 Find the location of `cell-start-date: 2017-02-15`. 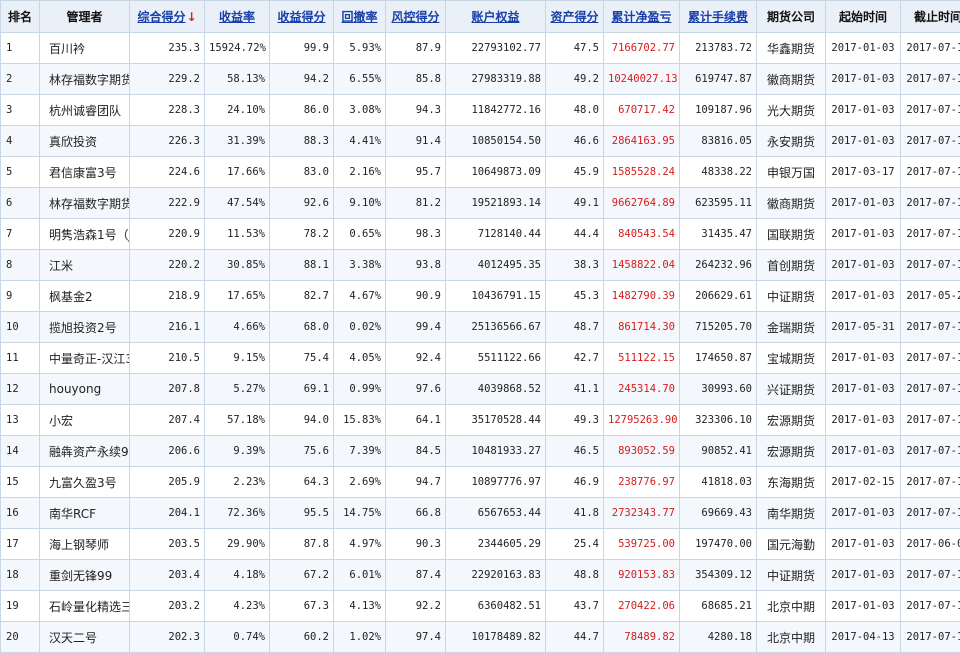

cell-start-date: 2017-02-15 is located at coordinates (863, 482).